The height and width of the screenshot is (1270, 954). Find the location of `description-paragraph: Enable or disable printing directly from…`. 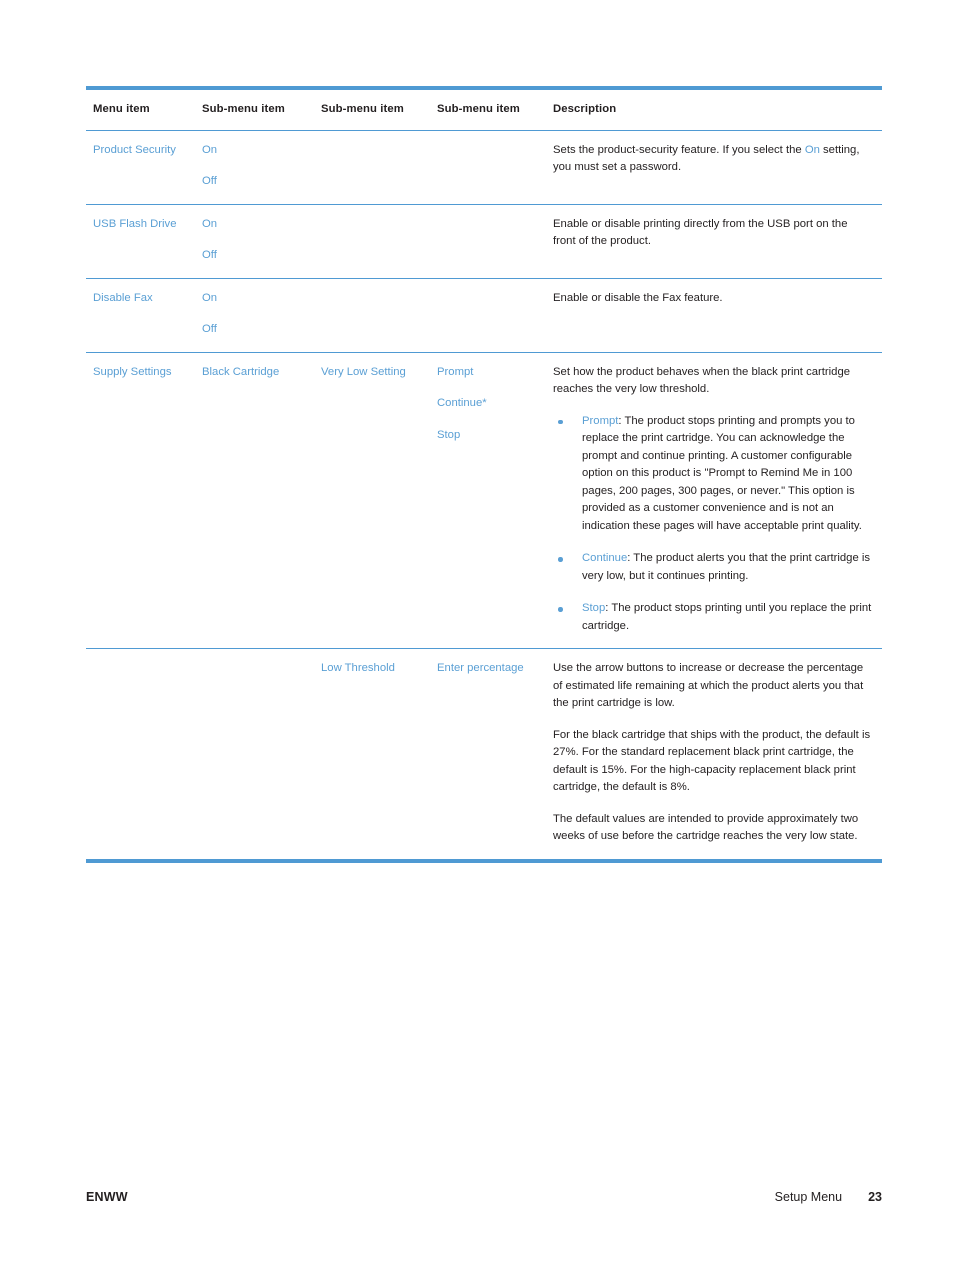

description-paragraph: Enable or disable printing directly from… is located at coordinates (700, 232).